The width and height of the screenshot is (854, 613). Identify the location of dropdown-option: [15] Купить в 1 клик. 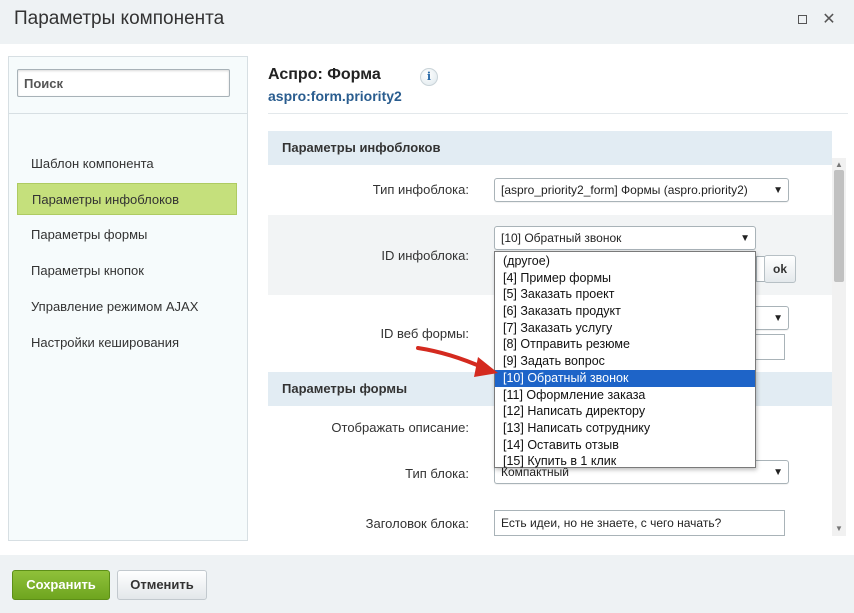
(625, 461).